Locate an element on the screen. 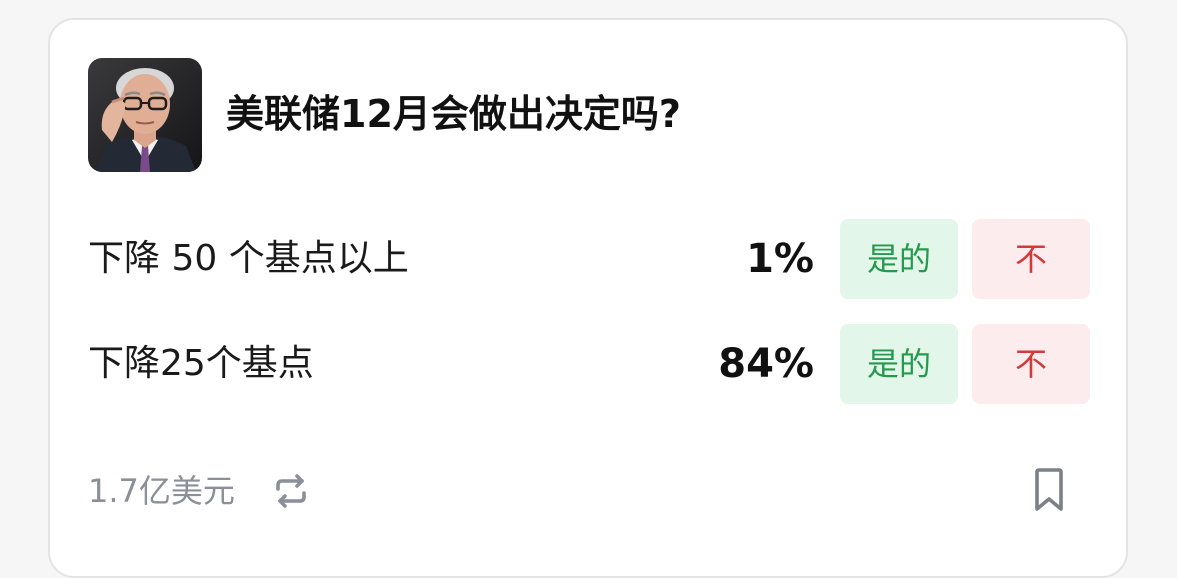 This screenshot has width=1177, height=578. outcome-probability: 1% is located at coordinates (780, 259).